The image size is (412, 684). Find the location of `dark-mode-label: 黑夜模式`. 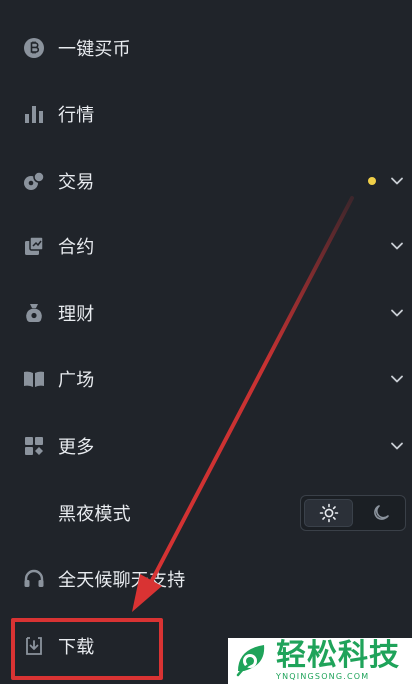

dark-mode-label: 黑夜模式 is located at coordinates (94, 514).